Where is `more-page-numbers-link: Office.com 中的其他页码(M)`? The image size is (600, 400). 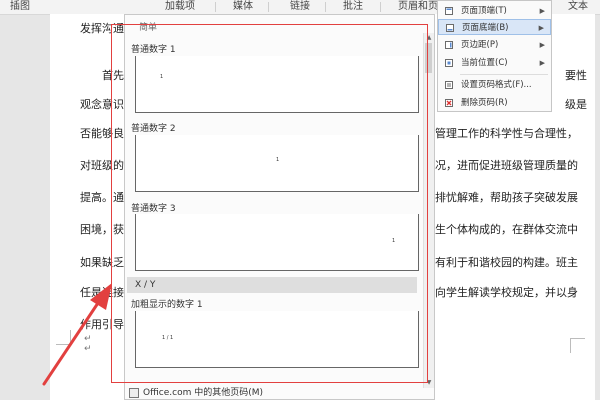
more-page-numbers-link: Office.com 中的其他页码(M) is located at coordinates (274, 393).